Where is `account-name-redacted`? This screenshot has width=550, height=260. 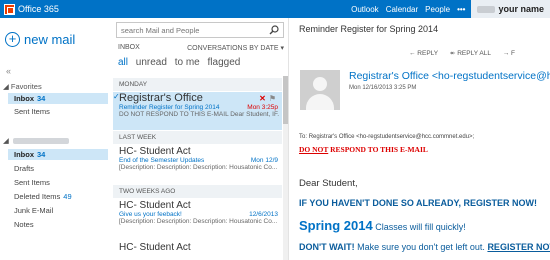
account-name-redacted is located at coordinates (40, 140).